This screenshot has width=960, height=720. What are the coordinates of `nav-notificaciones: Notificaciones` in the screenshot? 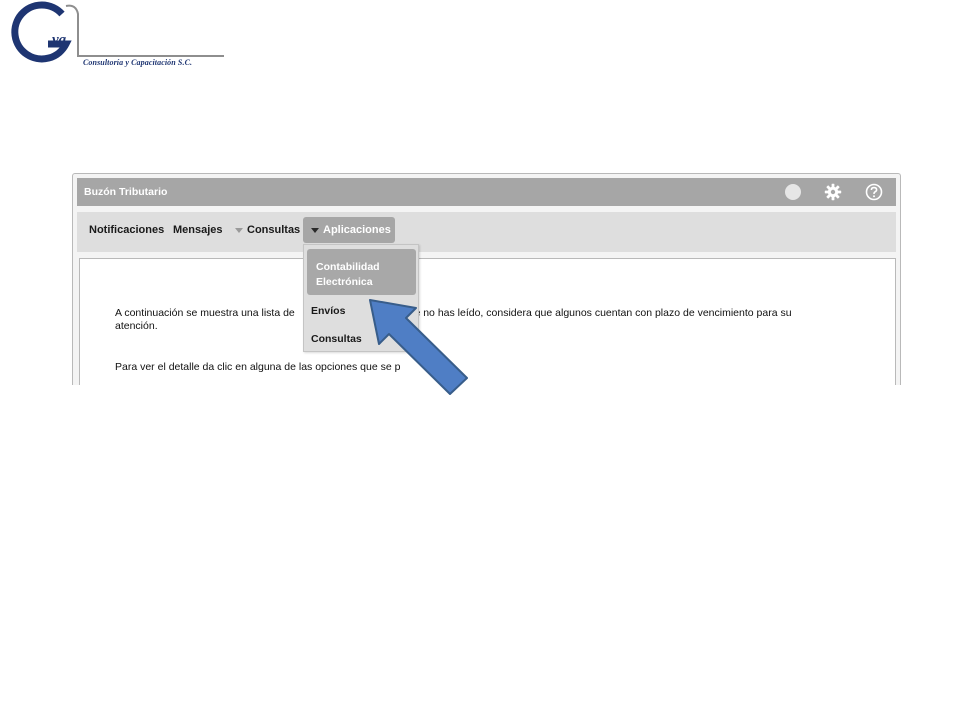 It's located at (126, 230).